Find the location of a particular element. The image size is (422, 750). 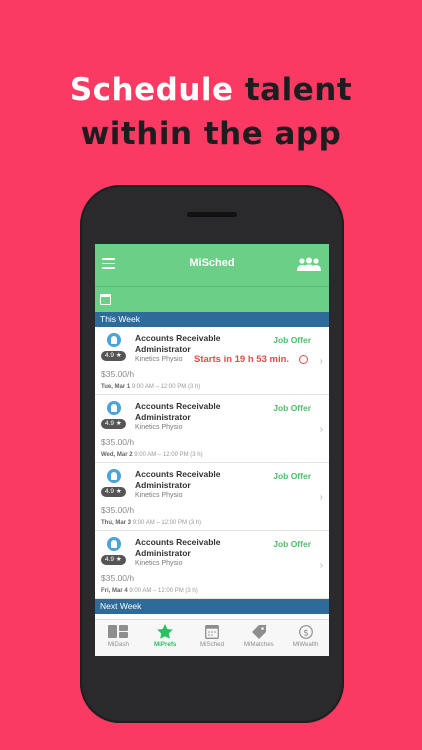

shift-date: Thu, Mar 3 9:00 AM – 12:00 PM (3 h) is located at coordinates (151, 523).